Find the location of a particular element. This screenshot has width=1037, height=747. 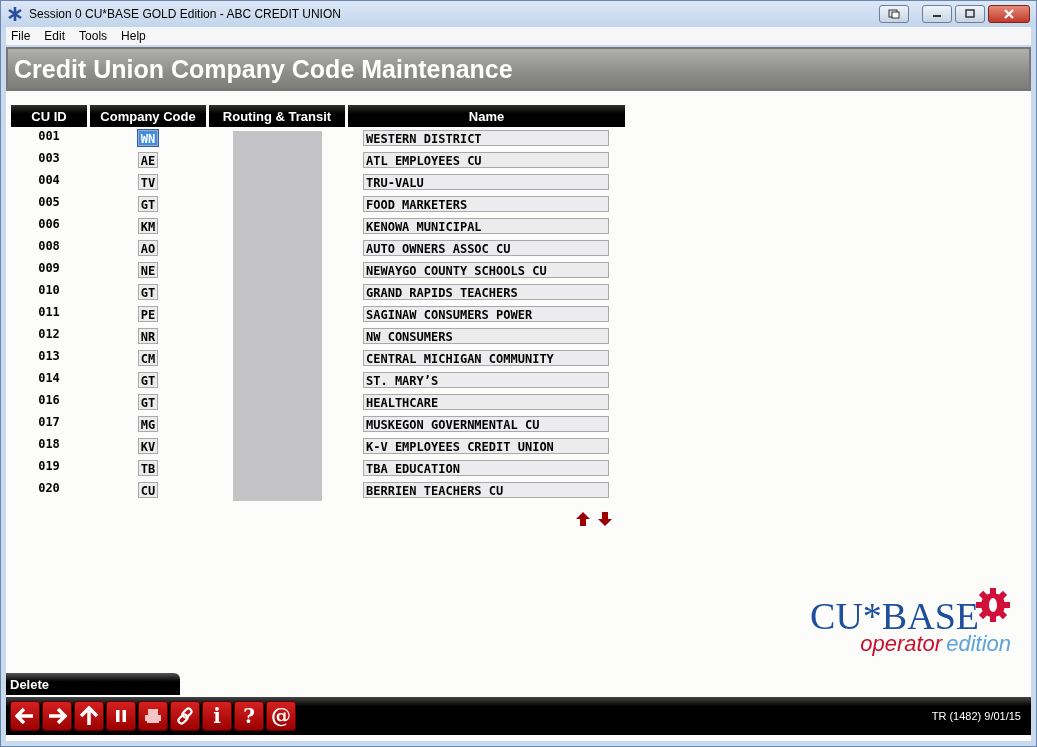

cu-id-cell: 018 is located at coordinates (49, 444).